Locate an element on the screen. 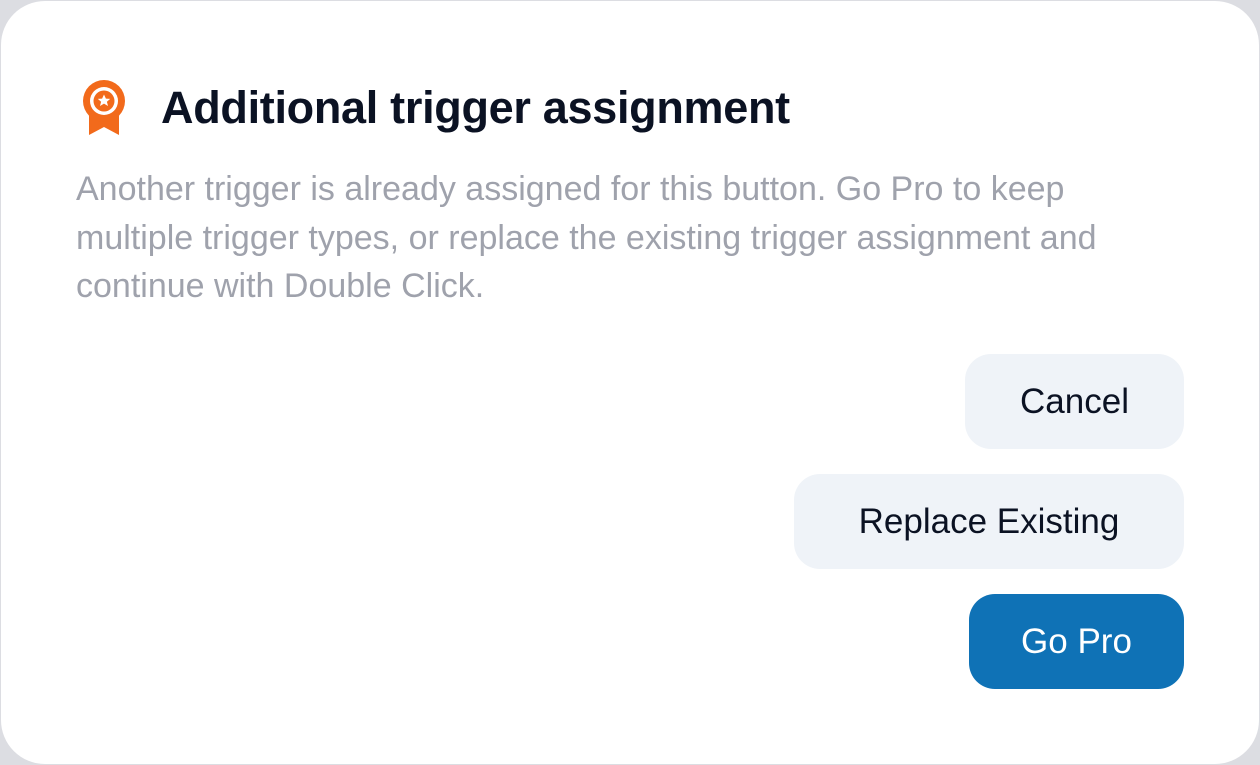  go-pro-button: Go Pro is located at coordinates (1076, 641).